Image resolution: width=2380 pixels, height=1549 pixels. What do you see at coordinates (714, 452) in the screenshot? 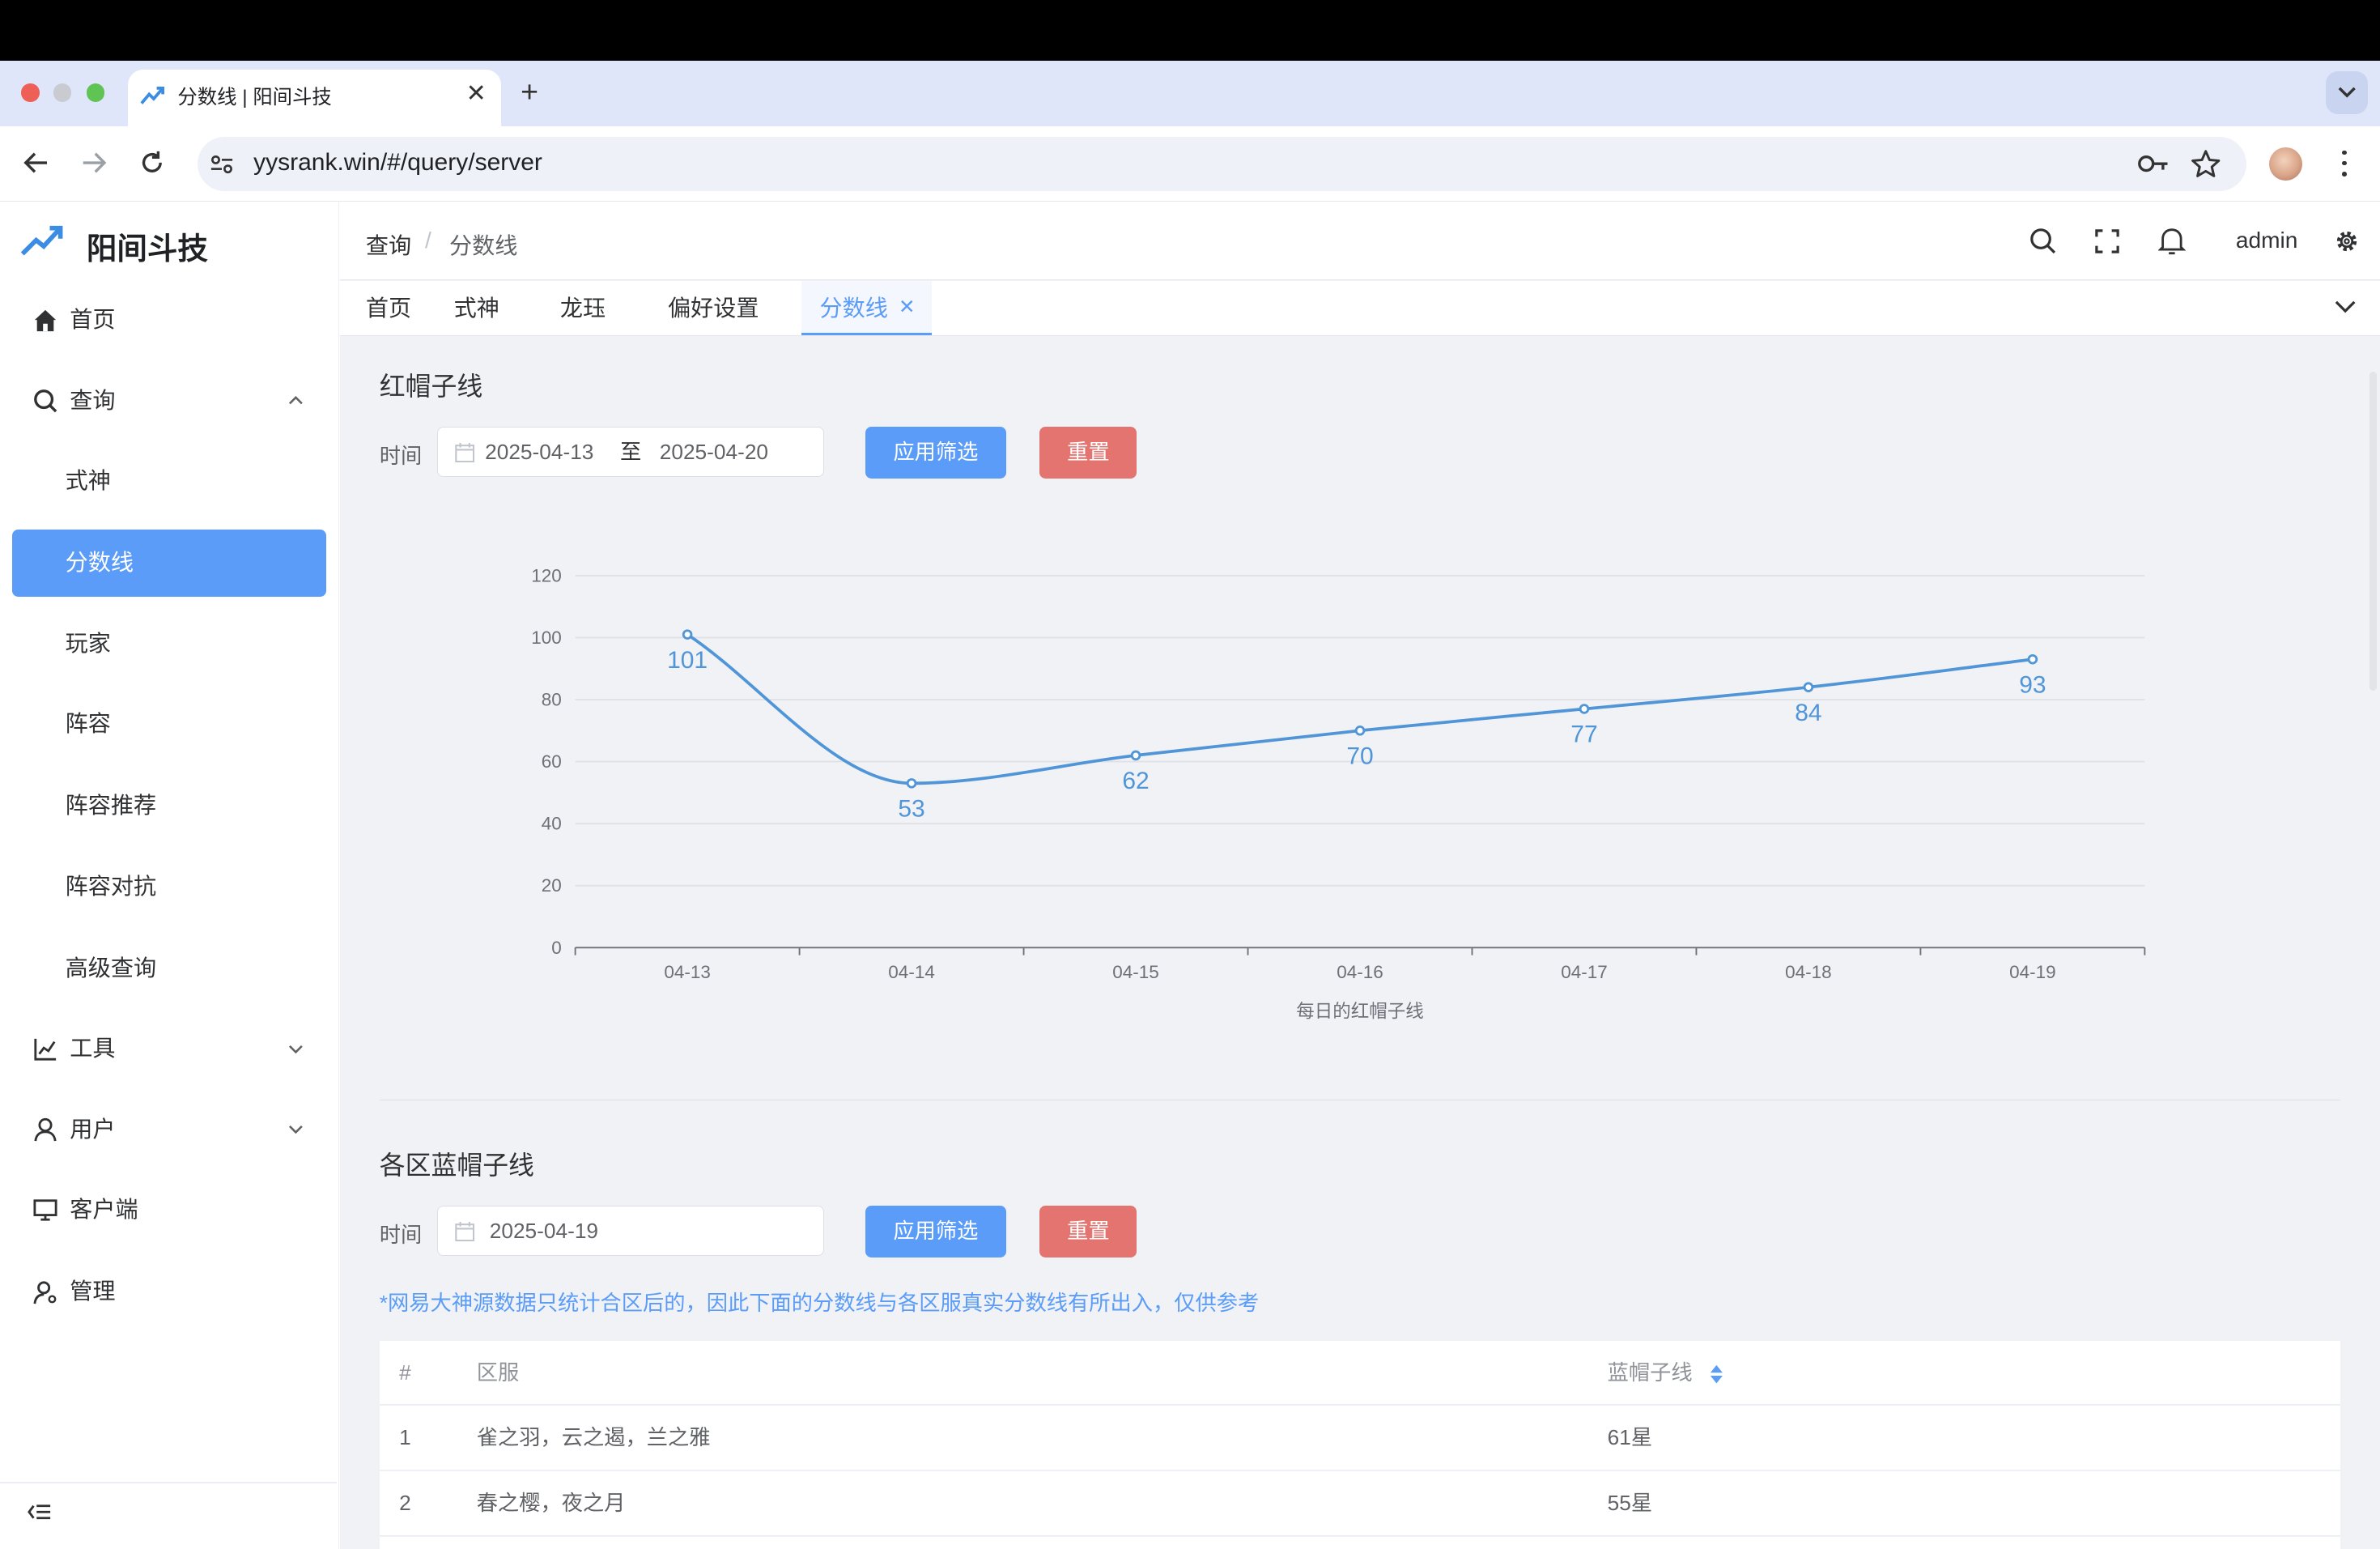
I see `end-date-input: 2025-04-20` at bounding box center [714, 452].